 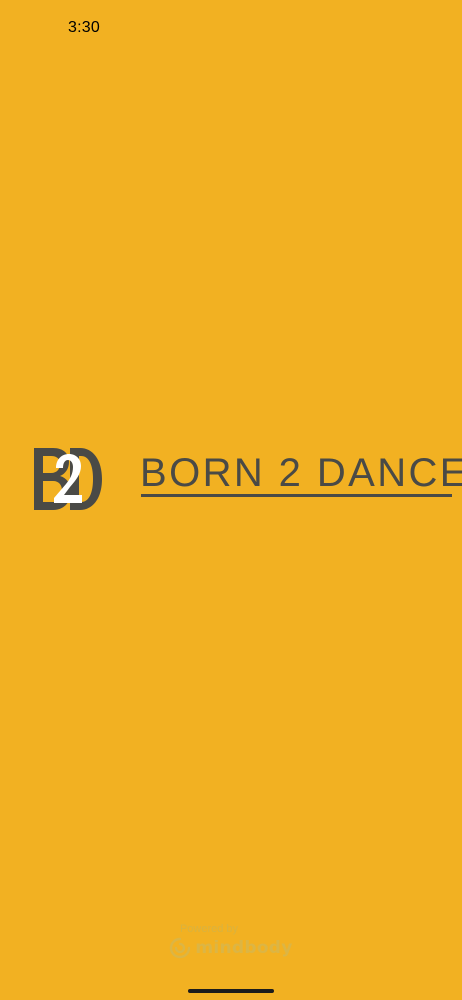 I want to click on powered-by-label: Powered by, so click(x=209, y=929).